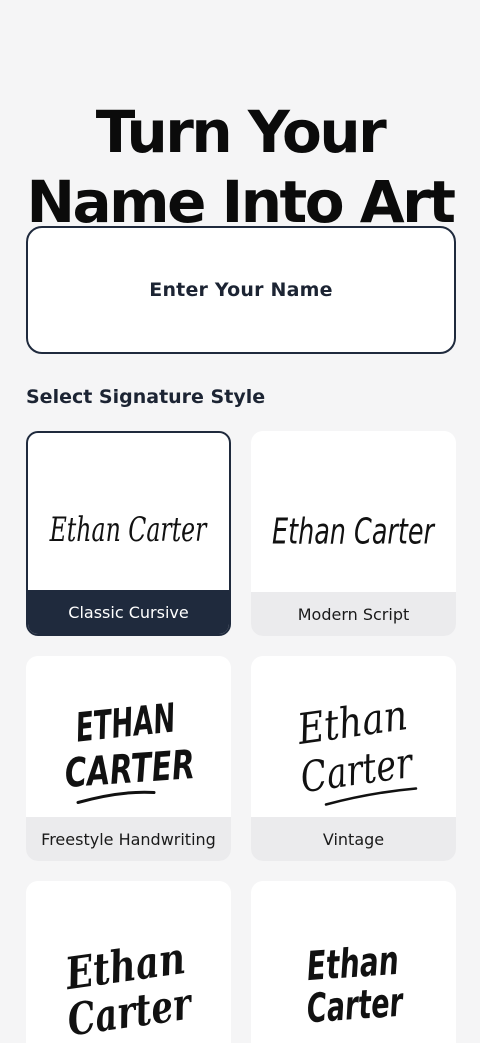 This screenshot has height=1043, width=480. What do you see at coordinates (241, 131) in the screenshot?
I see `title-line-1: Turn Your` at bounding box center [241, 131].